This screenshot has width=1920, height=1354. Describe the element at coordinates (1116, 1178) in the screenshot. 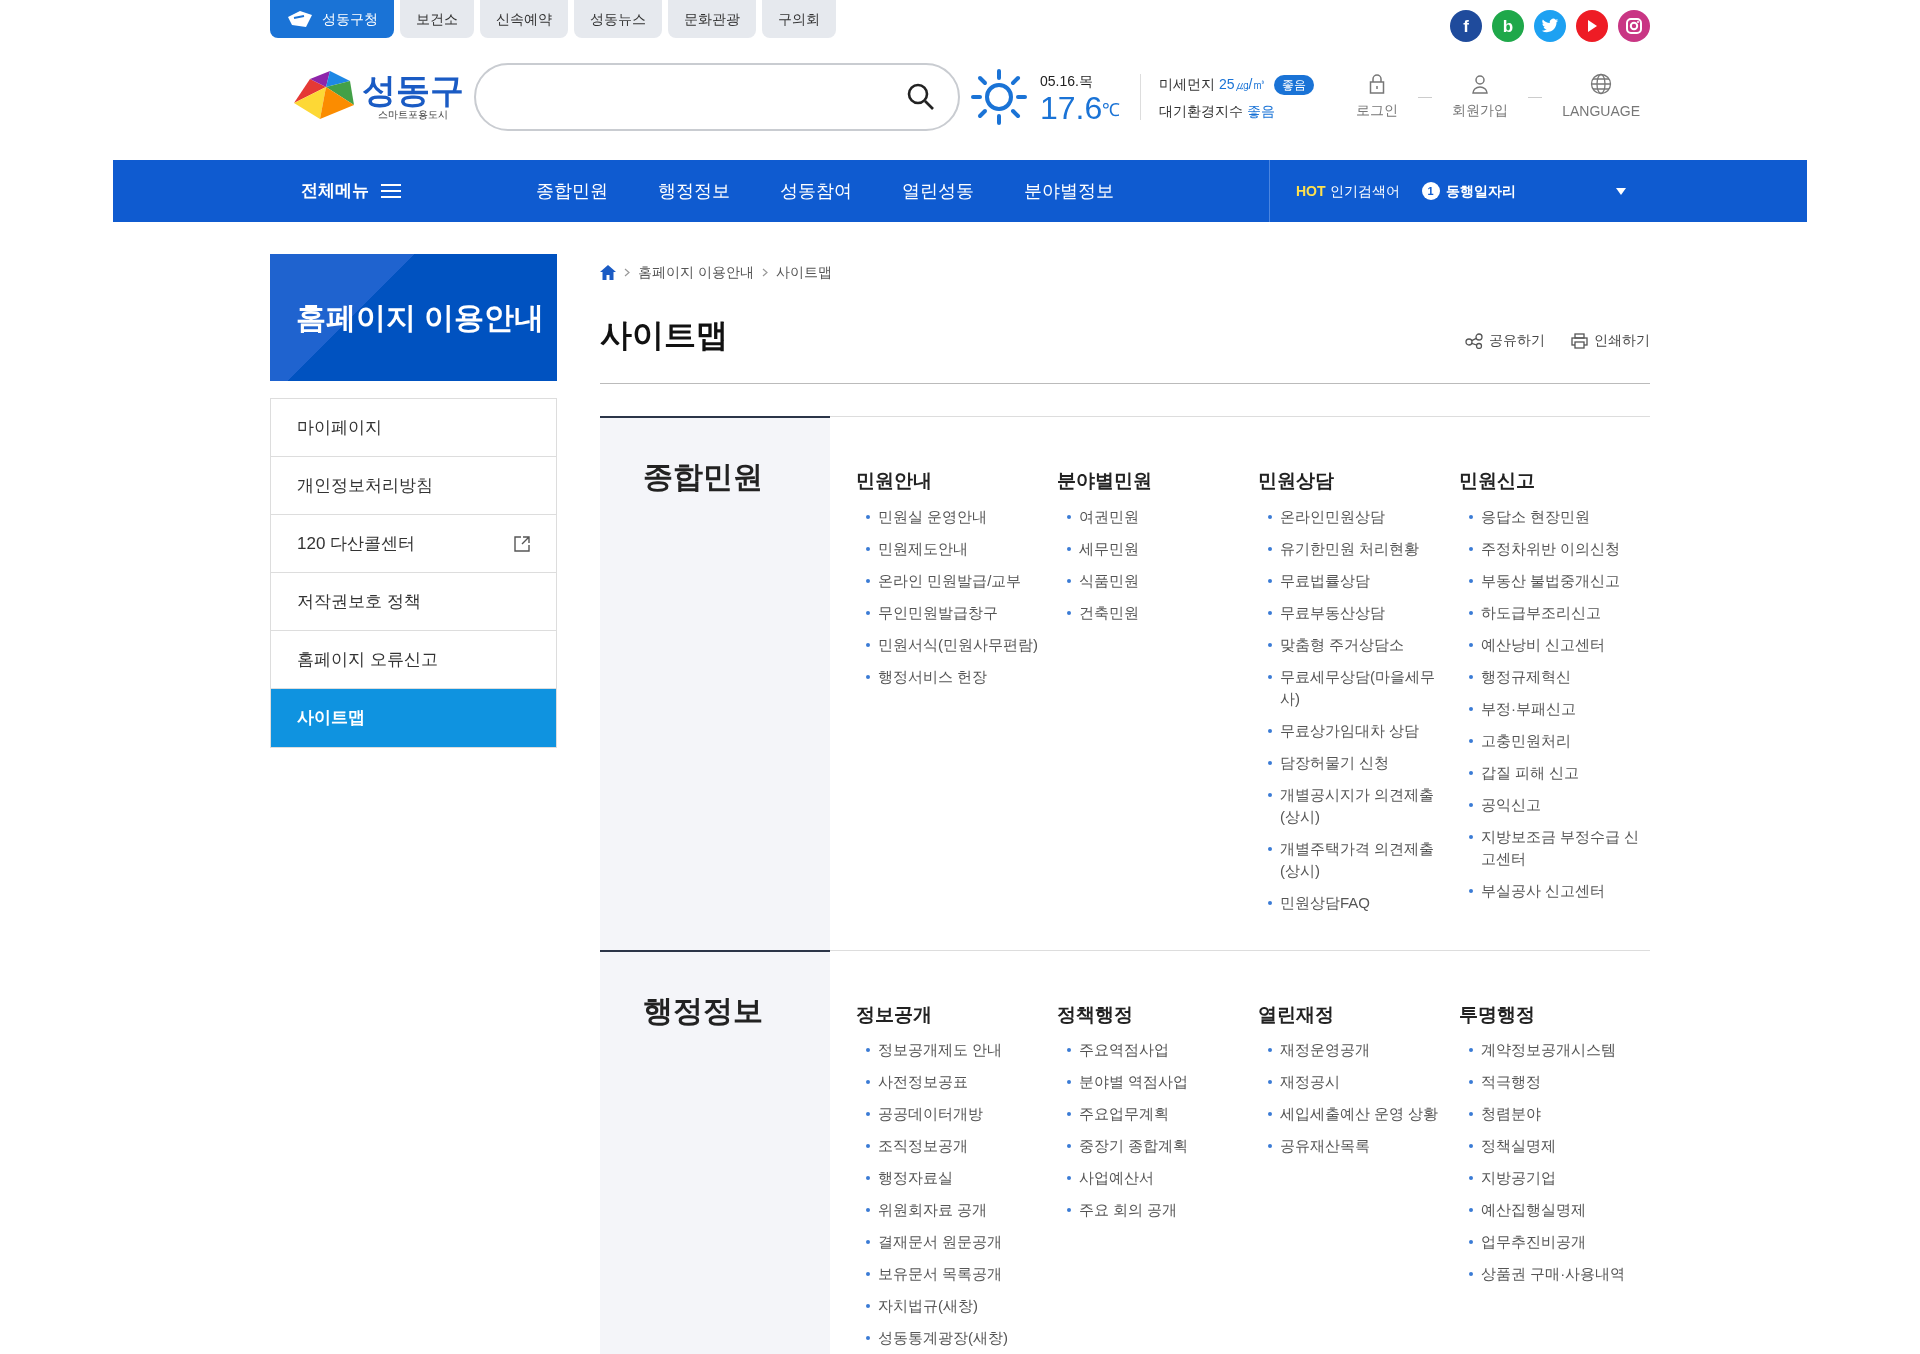

I see `sitemap-link: 사업예산서` at that location.